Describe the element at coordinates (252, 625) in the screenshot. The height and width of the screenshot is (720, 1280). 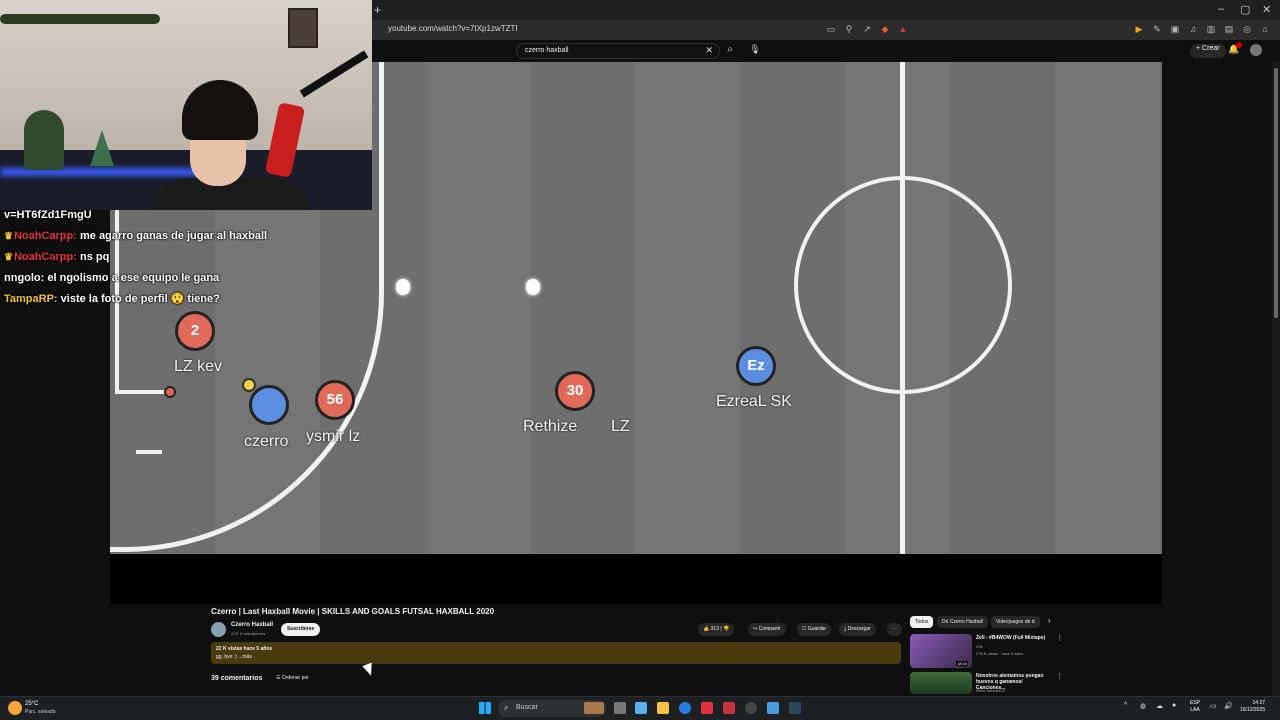
I see `channel-name: Czerro Haxball` at that location.